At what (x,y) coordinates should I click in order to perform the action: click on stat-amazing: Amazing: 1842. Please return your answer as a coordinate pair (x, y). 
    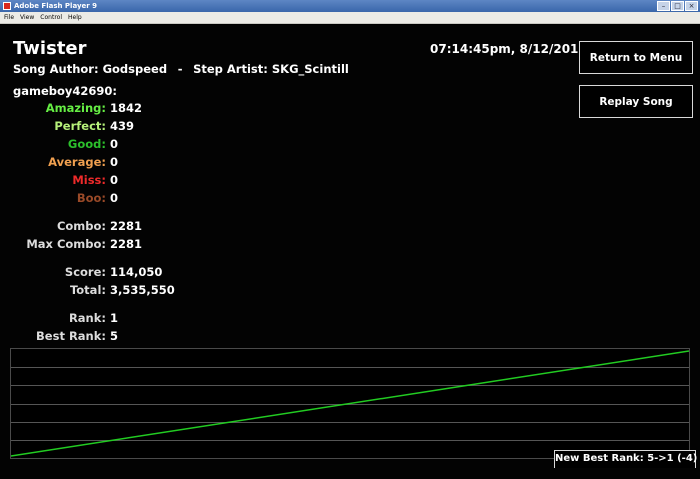
    Looking at the image, I should click on (350, 108).